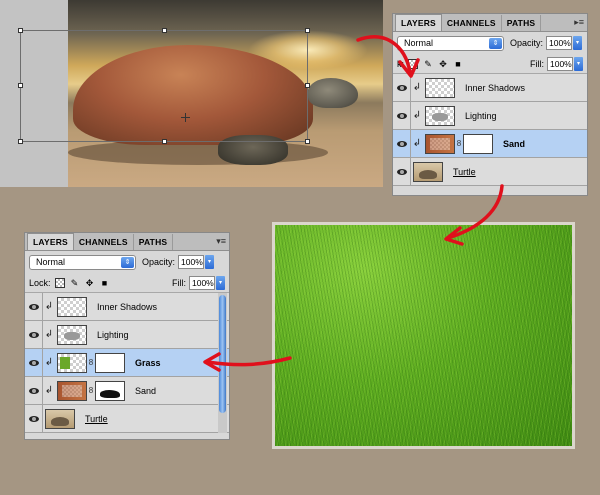 Image resolution: width=600 pixels, height=495 pixels. Describe the element at coordinates (464, 171) in the screenshot. I see `layer-name: Turtle` at that location.